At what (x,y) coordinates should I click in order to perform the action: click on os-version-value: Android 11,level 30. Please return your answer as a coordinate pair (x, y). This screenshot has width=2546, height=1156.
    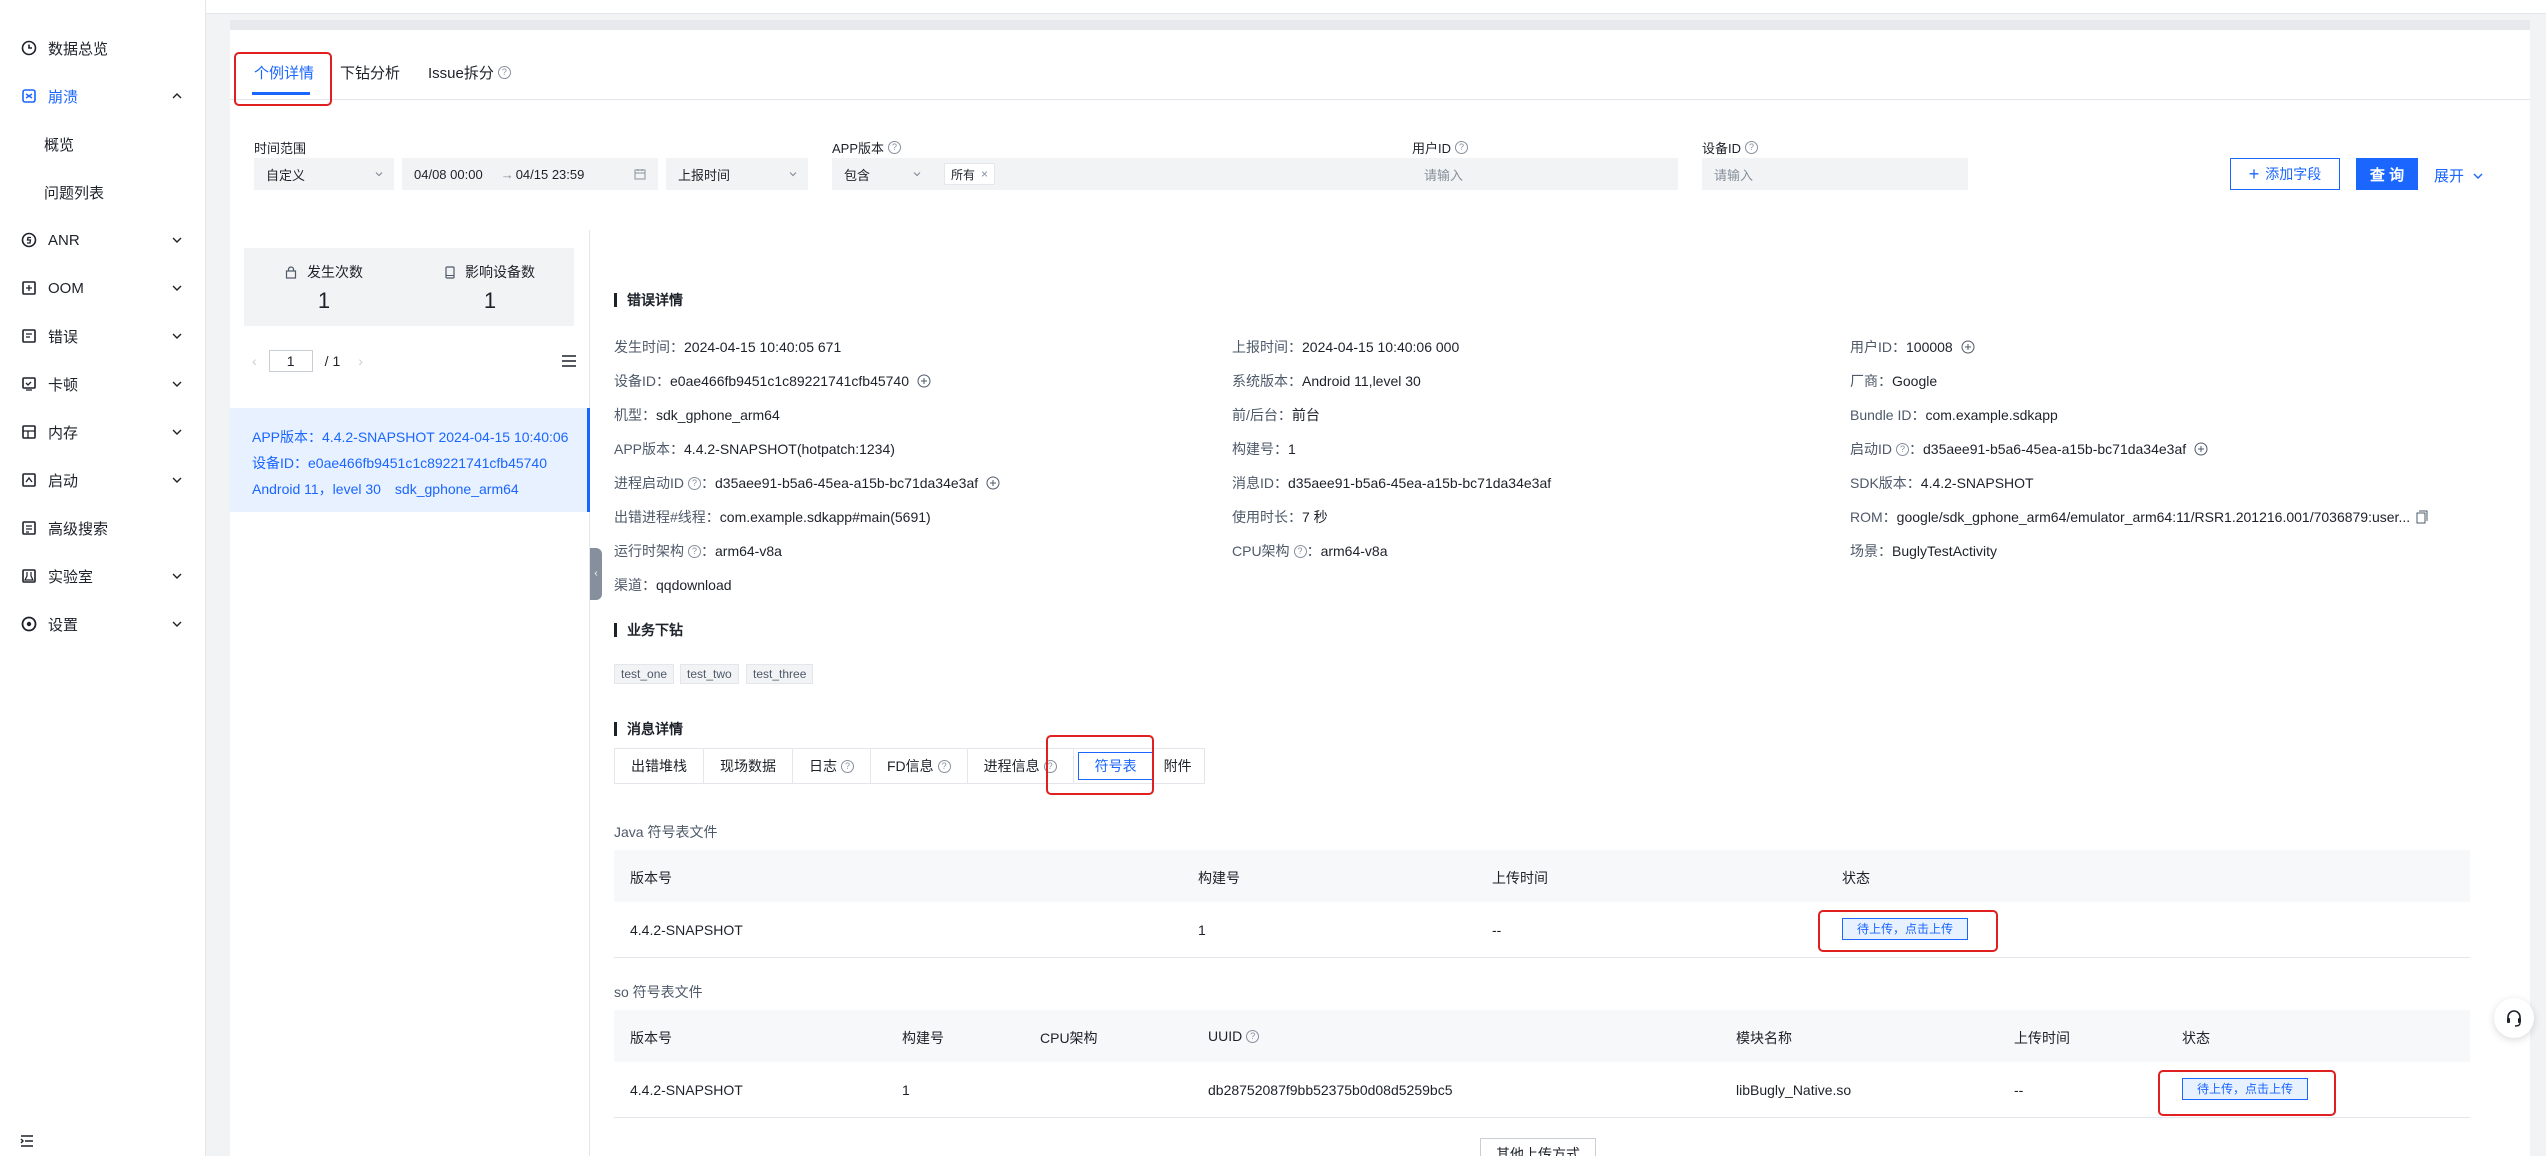
    Looking at the image, I should click on (1361, 381).